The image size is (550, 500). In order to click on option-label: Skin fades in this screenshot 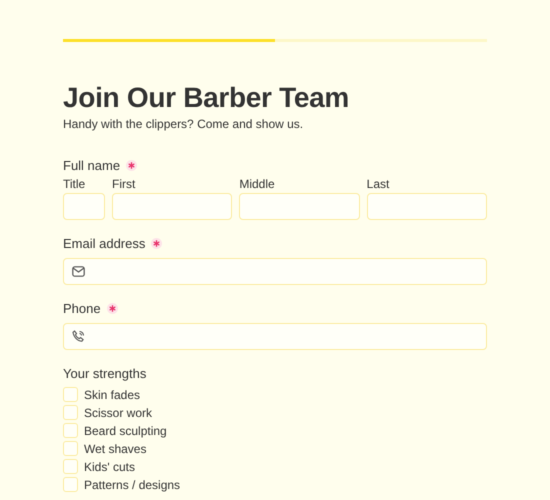, I will do `click(112, 395)`.